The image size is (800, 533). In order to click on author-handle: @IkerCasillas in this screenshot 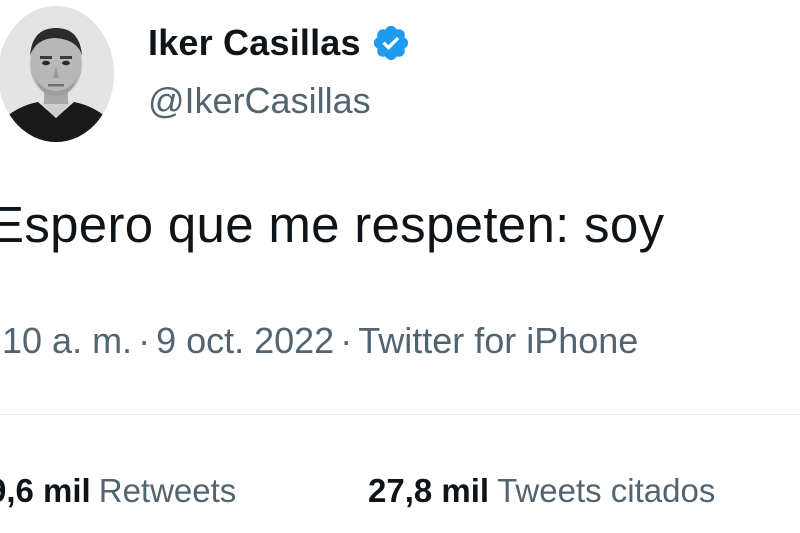, I will do `click(259, 101)`.